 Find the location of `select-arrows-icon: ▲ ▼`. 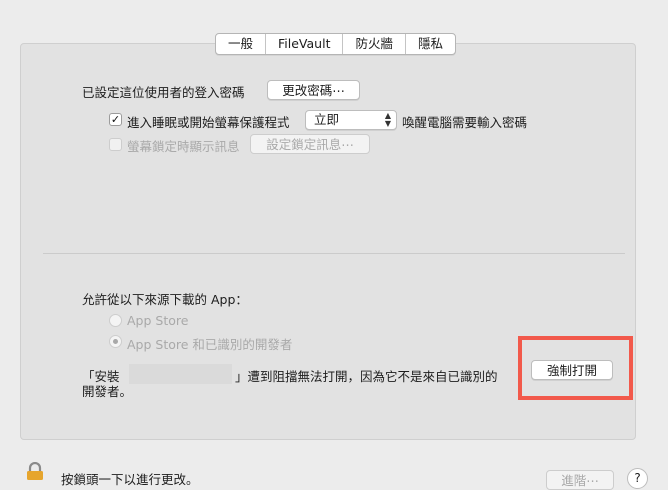

select-arrows-icon: ▲ ▼ is located at coordinates (387, 119).